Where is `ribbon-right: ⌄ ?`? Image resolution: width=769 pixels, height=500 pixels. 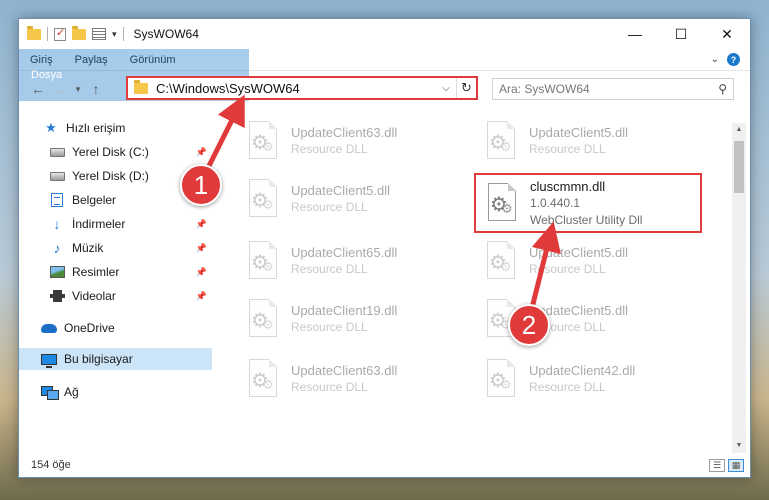
ribbon-right: ⌄ ? is located at coordinates (730, 59).